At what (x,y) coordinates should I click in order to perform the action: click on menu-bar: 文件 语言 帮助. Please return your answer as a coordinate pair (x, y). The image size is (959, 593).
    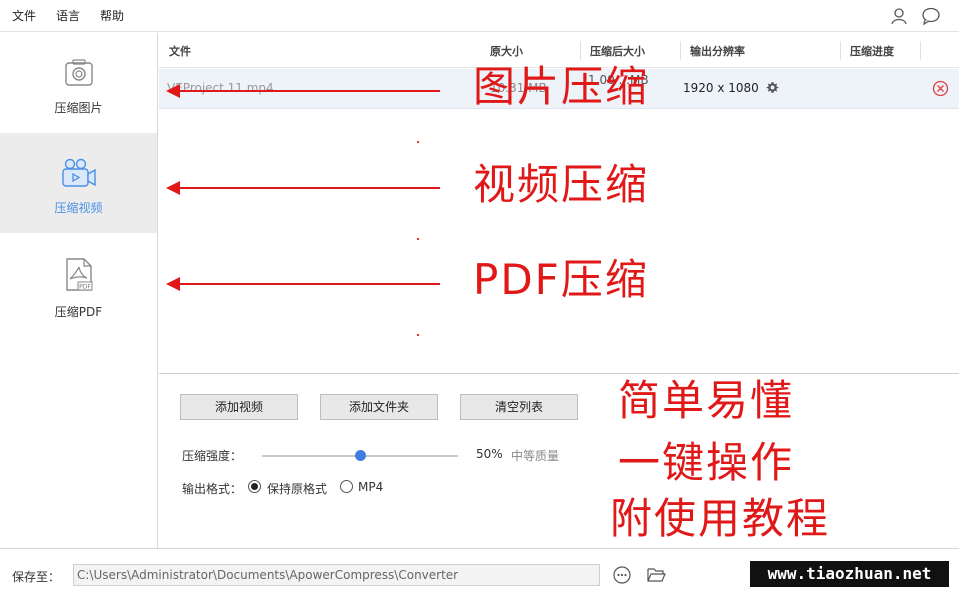
    Looking at the image, I should click on (479, 16).